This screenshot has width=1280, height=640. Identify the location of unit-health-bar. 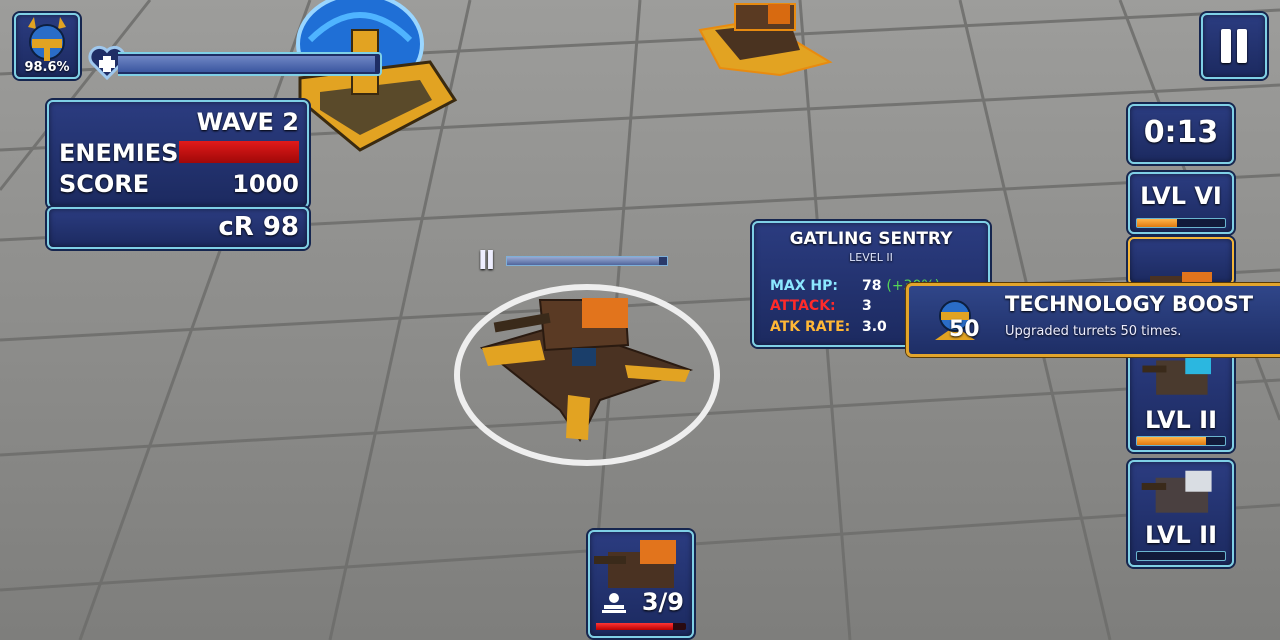
(587, 261).